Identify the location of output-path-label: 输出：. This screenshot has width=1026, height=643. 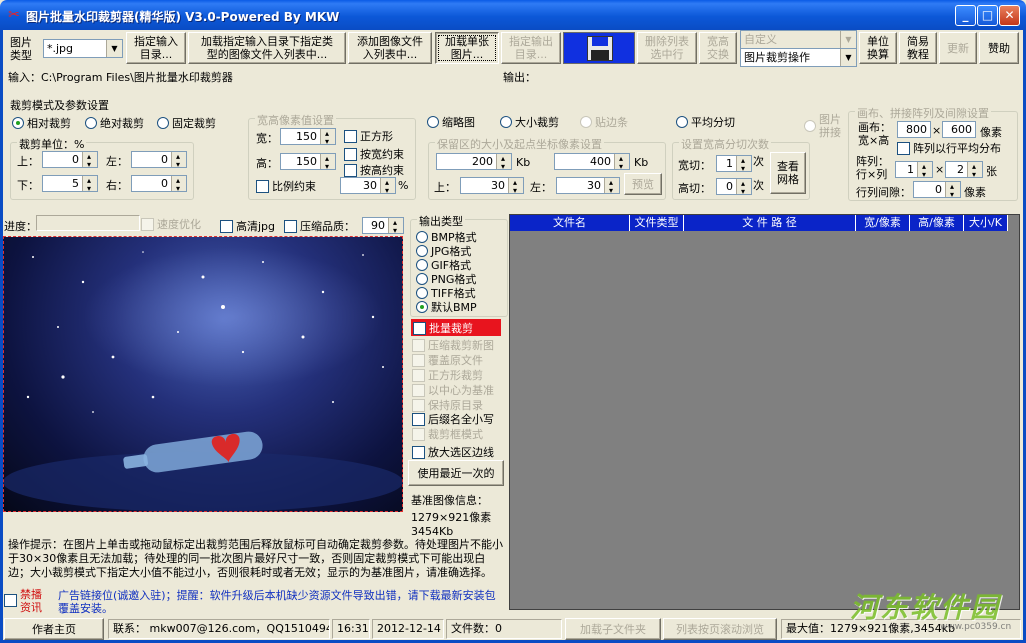
(519, 77).